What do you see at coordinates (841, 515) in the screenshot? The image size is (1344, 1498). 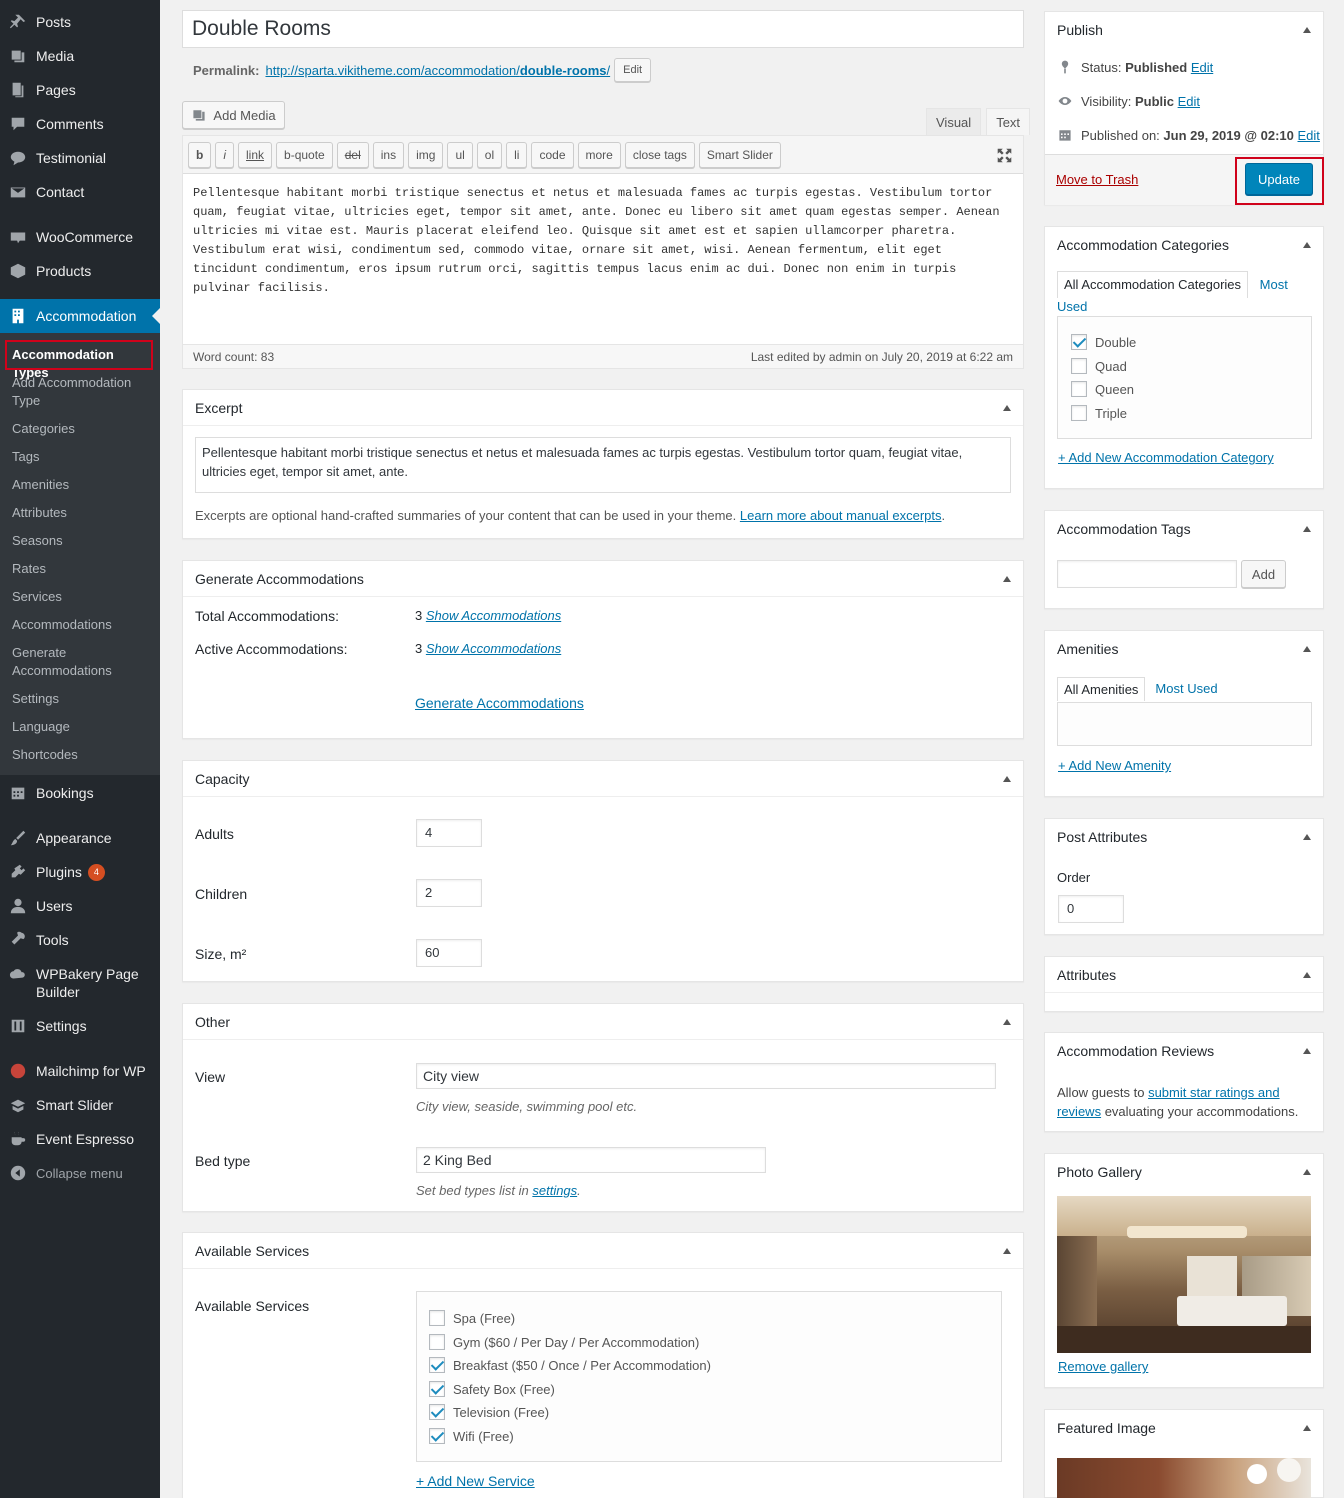 I see `excerpt-learn-more-link: Learn more about manual excerpts` at bounding box center [841, 515].